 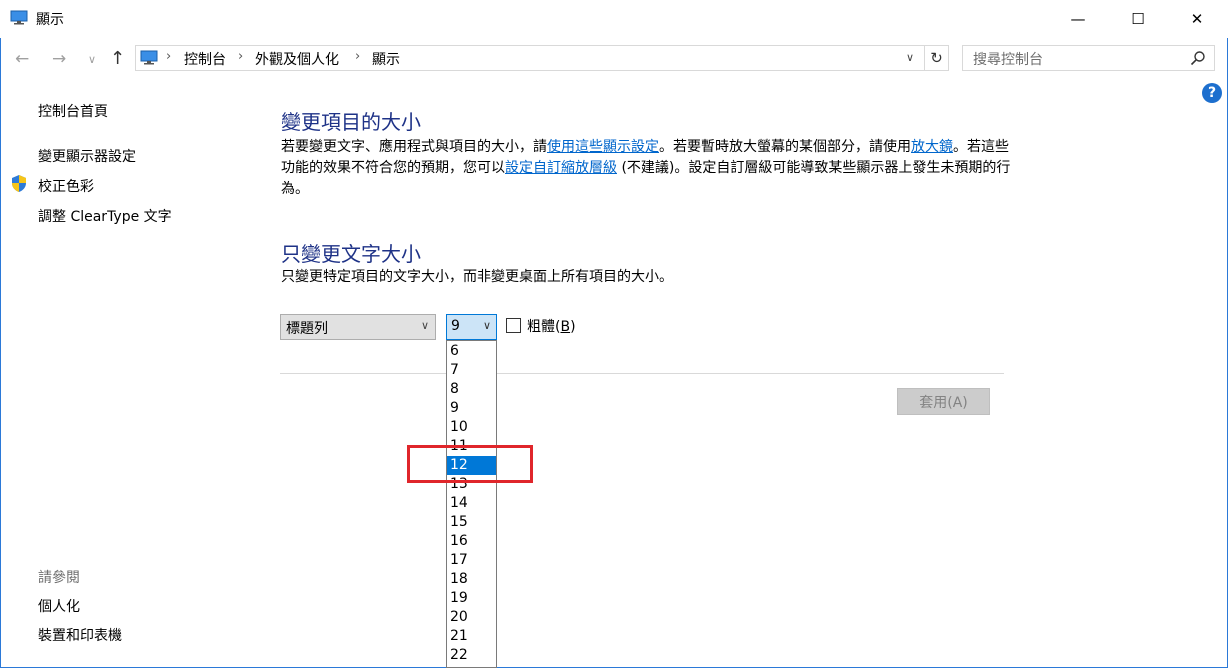 I want to click on font-size-select-value: 9, so click(x=455, y=326).